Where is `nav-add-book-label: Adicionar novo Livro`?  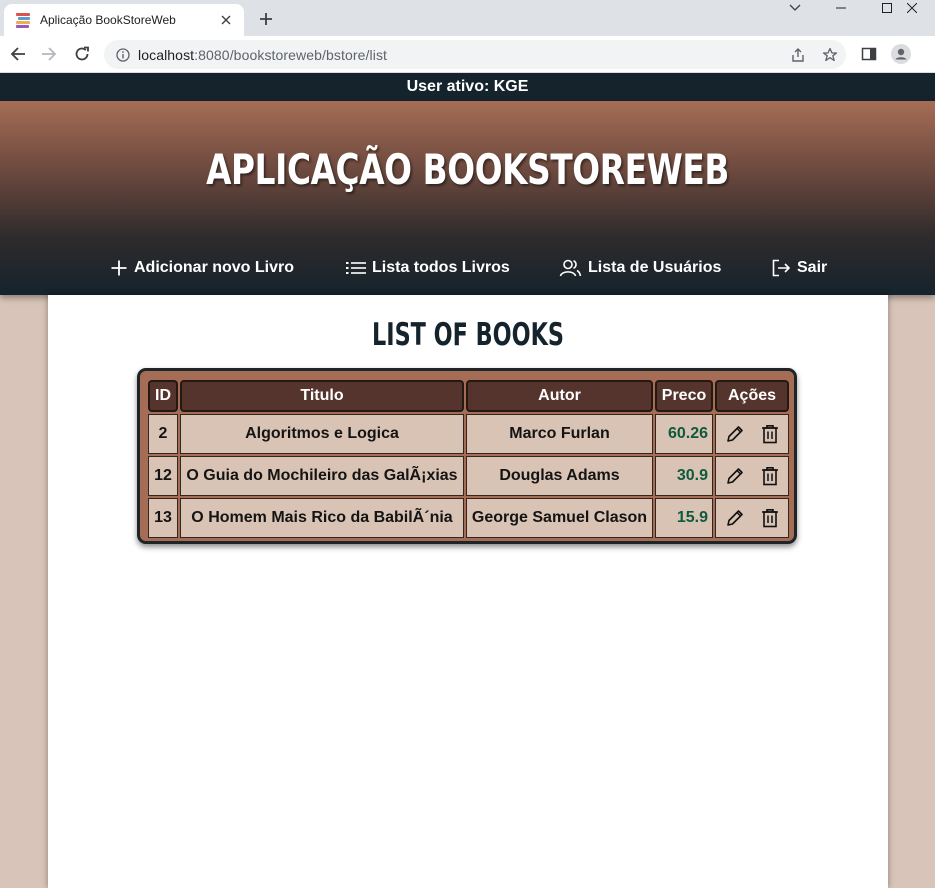 nav-add-book-label: Adicionar novo Livro is located at coordinates (214, 267).